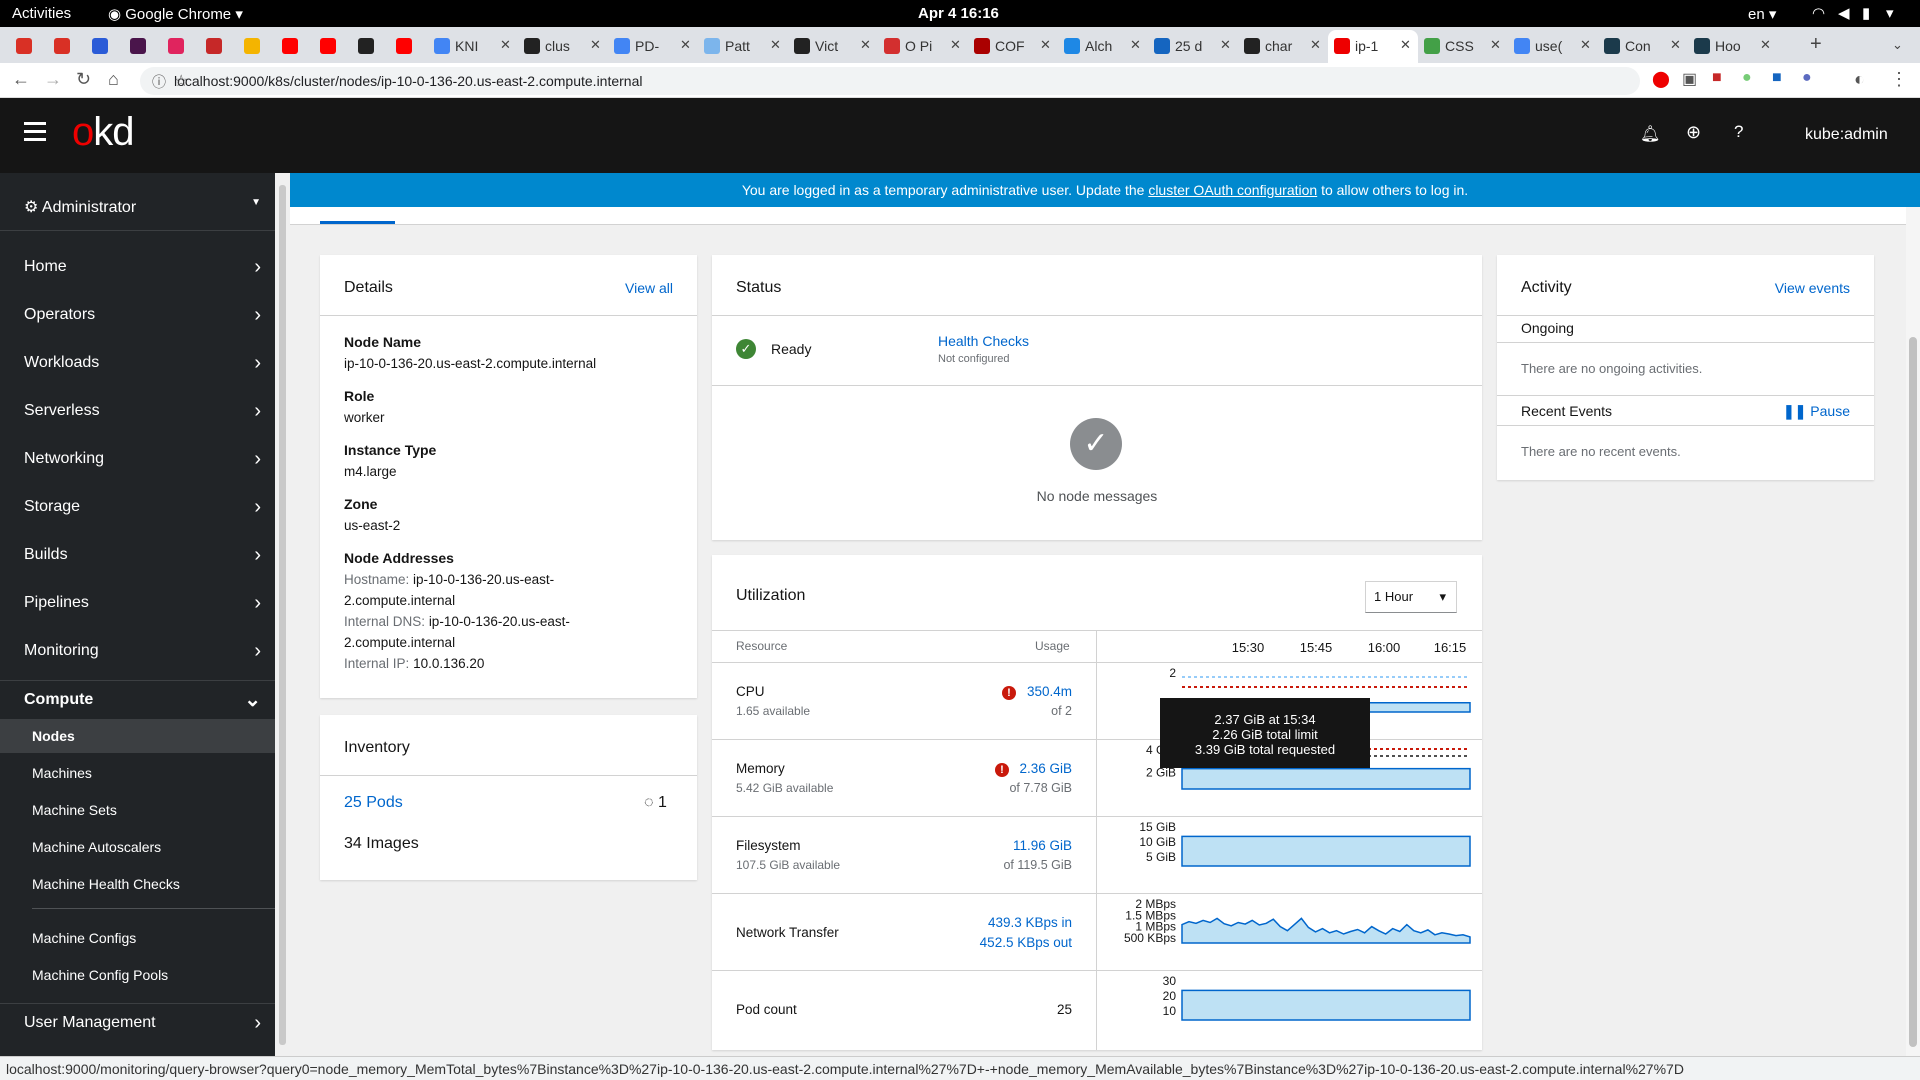 This screenshot has width=1920, height=1080. Describe the element at coordinates (1232, 190) in the screenshot. I see `oauth-config-link: cluster OAuth configuration` at that location.